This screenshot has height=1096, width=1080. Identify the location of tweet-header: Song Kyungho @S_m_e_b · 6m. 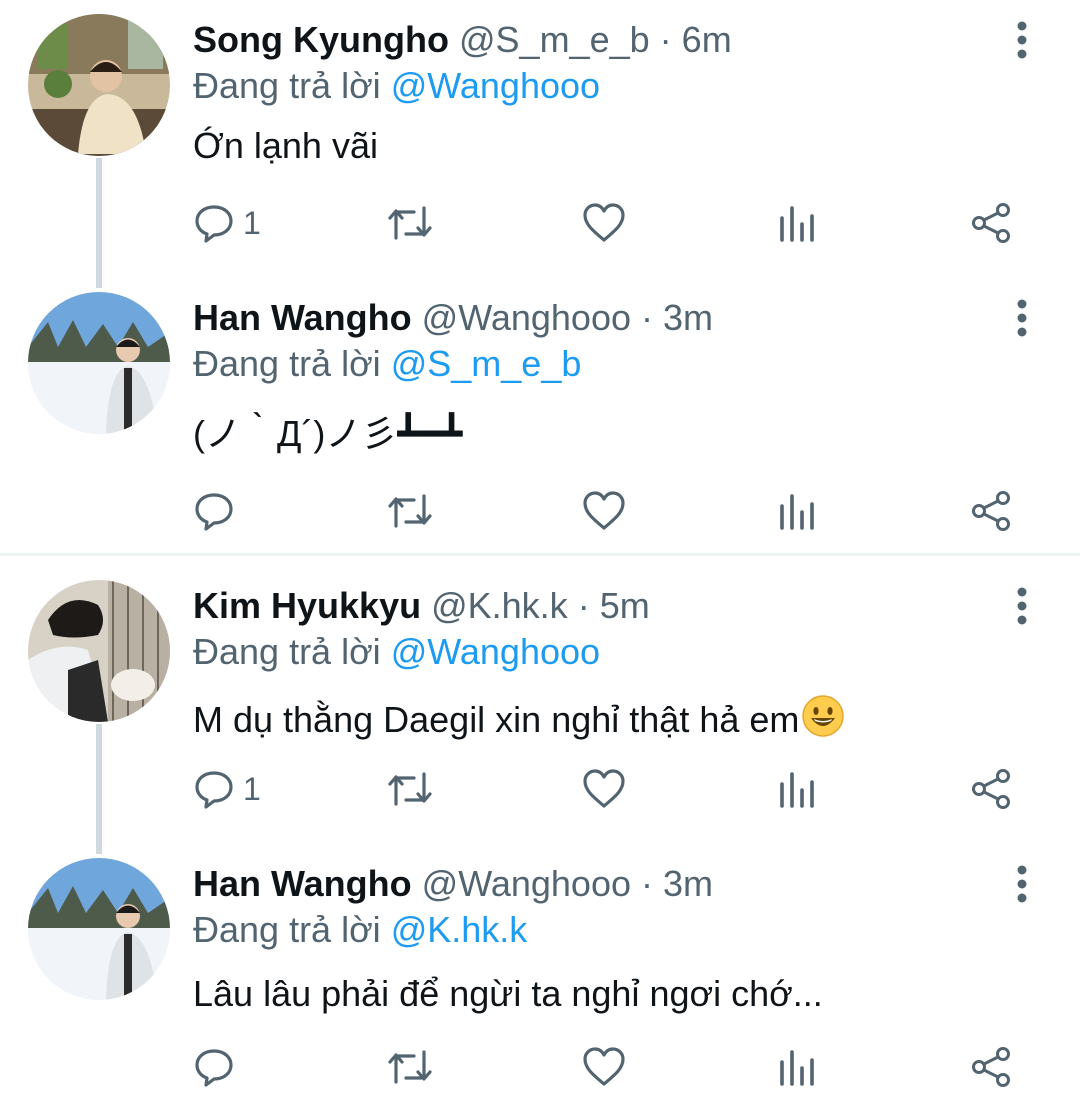
(462, 40).